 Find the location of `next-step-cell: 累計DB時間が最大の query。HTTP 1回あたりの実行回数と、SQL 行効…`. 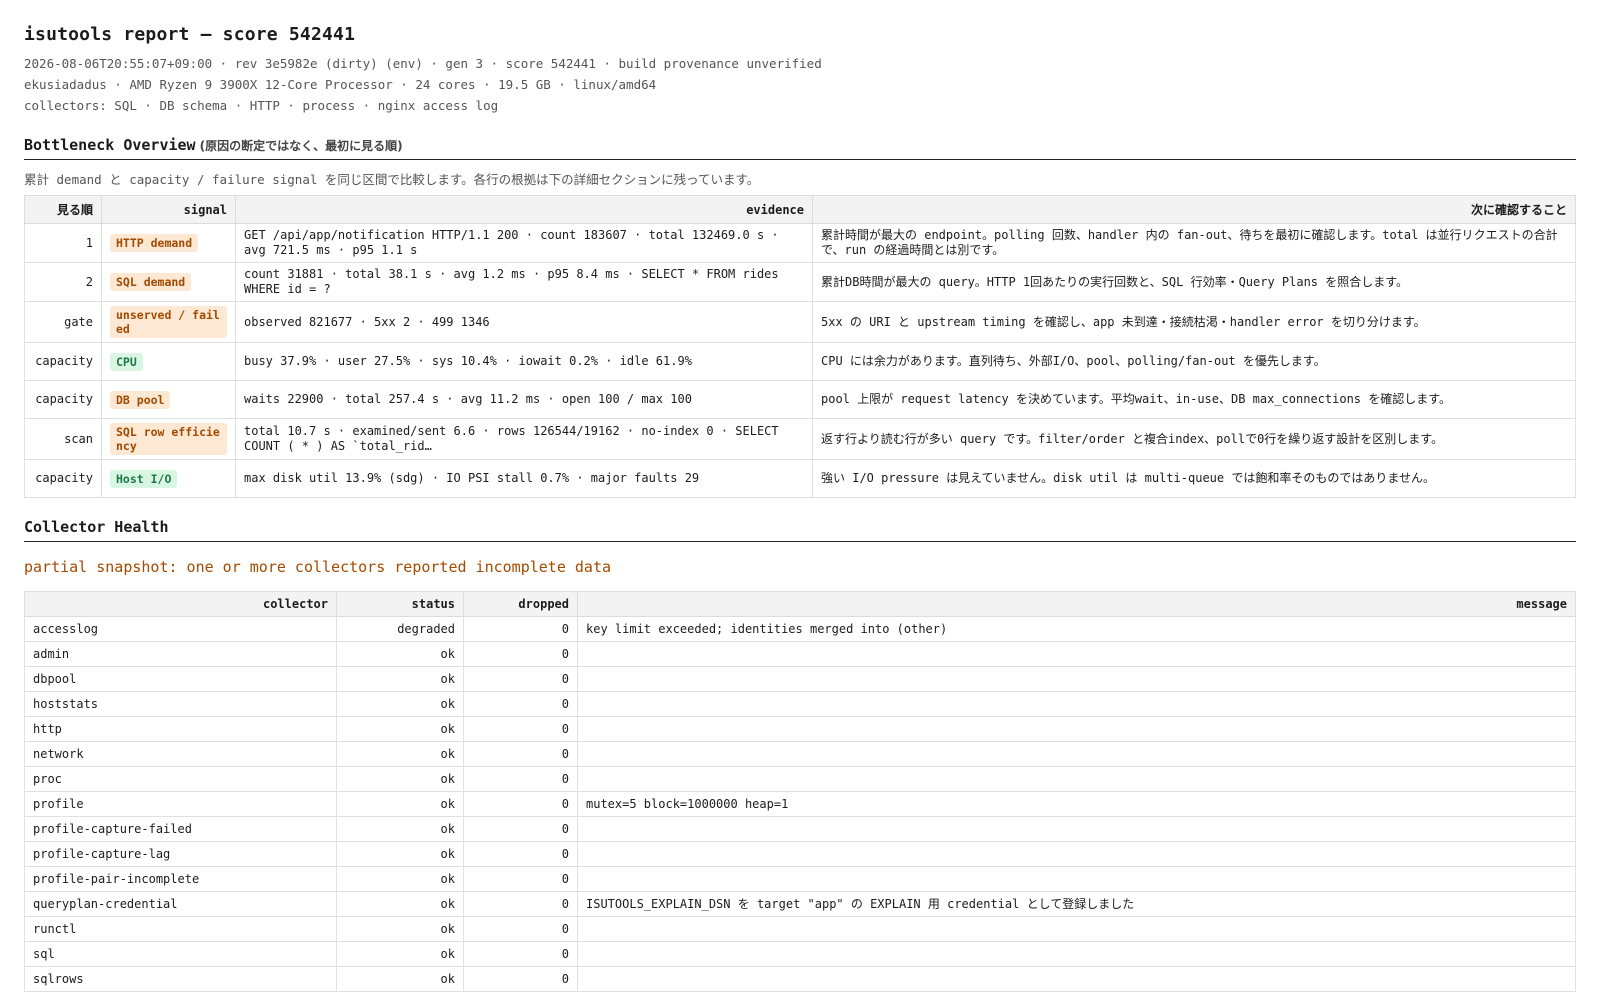

next-step-cell: 累計DB時間が最大の query。HTTP 1回あたりの実行回数と、SQL 行効… is located at coordinates (1194, 282).